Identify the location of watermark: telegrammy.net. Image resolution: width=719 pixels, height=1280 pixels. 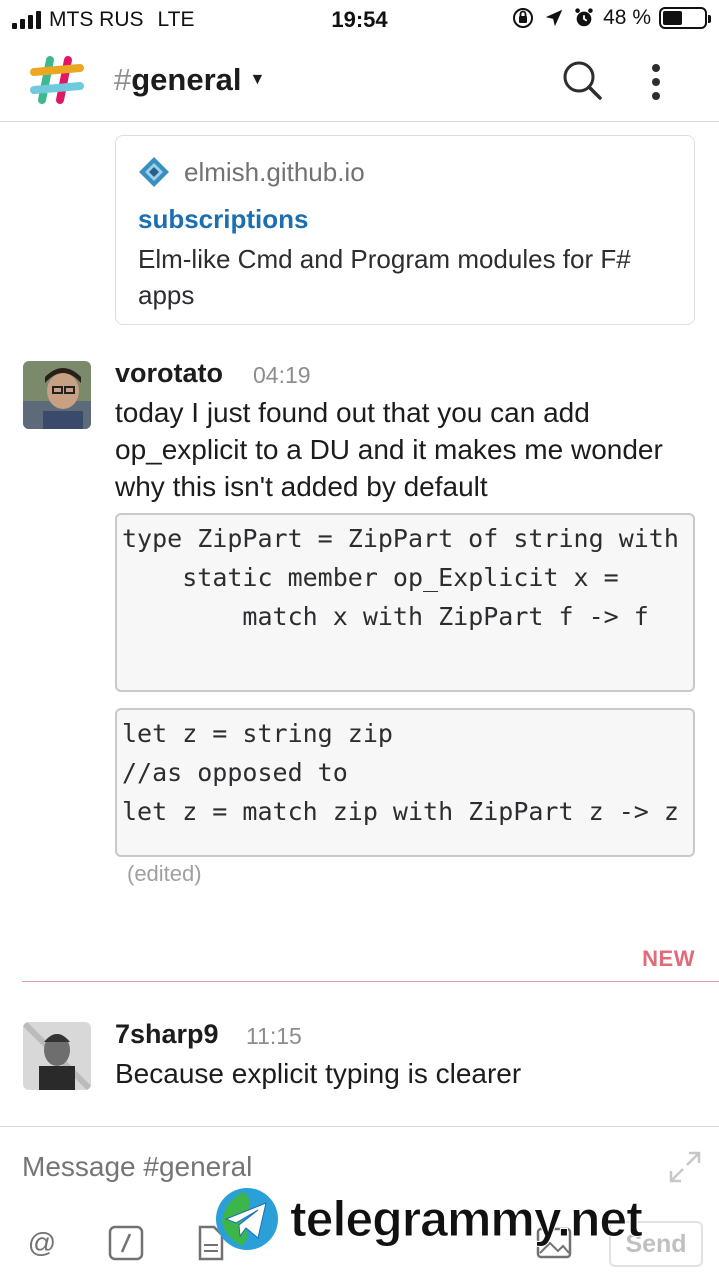
(429, 1219).